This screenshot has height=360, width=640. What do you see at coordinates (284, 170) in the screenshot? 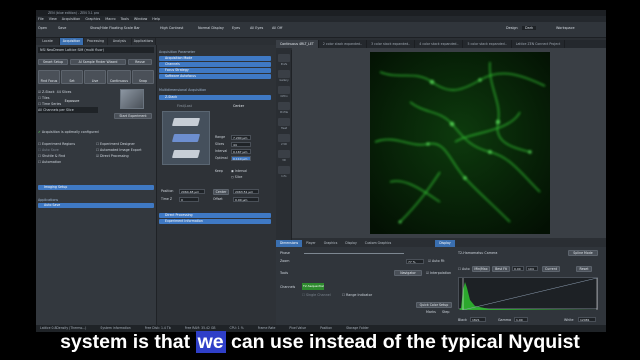
I see `info-icon` at bounding box center [284, 170].